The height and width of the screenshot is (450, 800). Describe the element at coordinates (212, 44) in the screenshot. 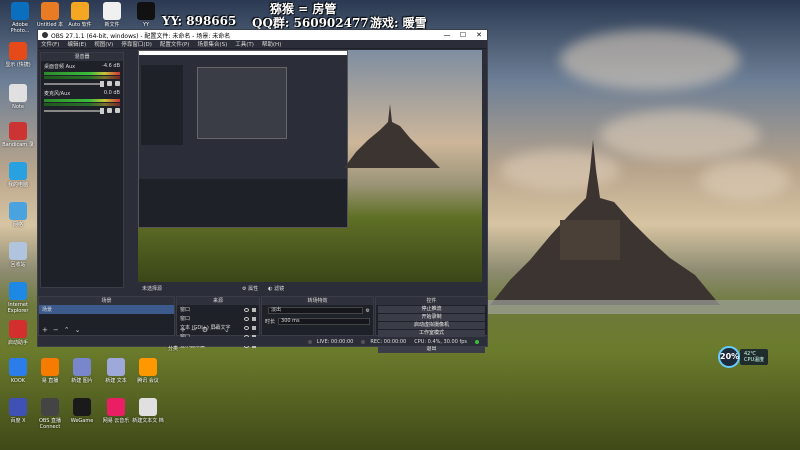

I see `menu-item: 场景集合(S)` at that location.